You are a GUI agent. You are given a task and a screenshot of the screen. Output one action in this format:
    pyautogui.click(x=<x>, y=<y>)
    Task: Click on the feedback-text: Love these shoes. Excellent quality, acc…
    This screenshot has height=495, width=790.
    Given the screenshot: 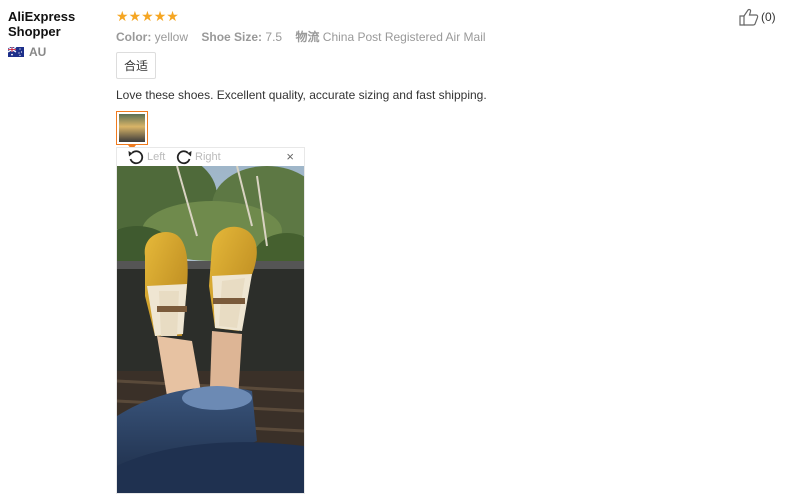 What is the action you would take?
    pyautogui.click(x=301, y=95)
    